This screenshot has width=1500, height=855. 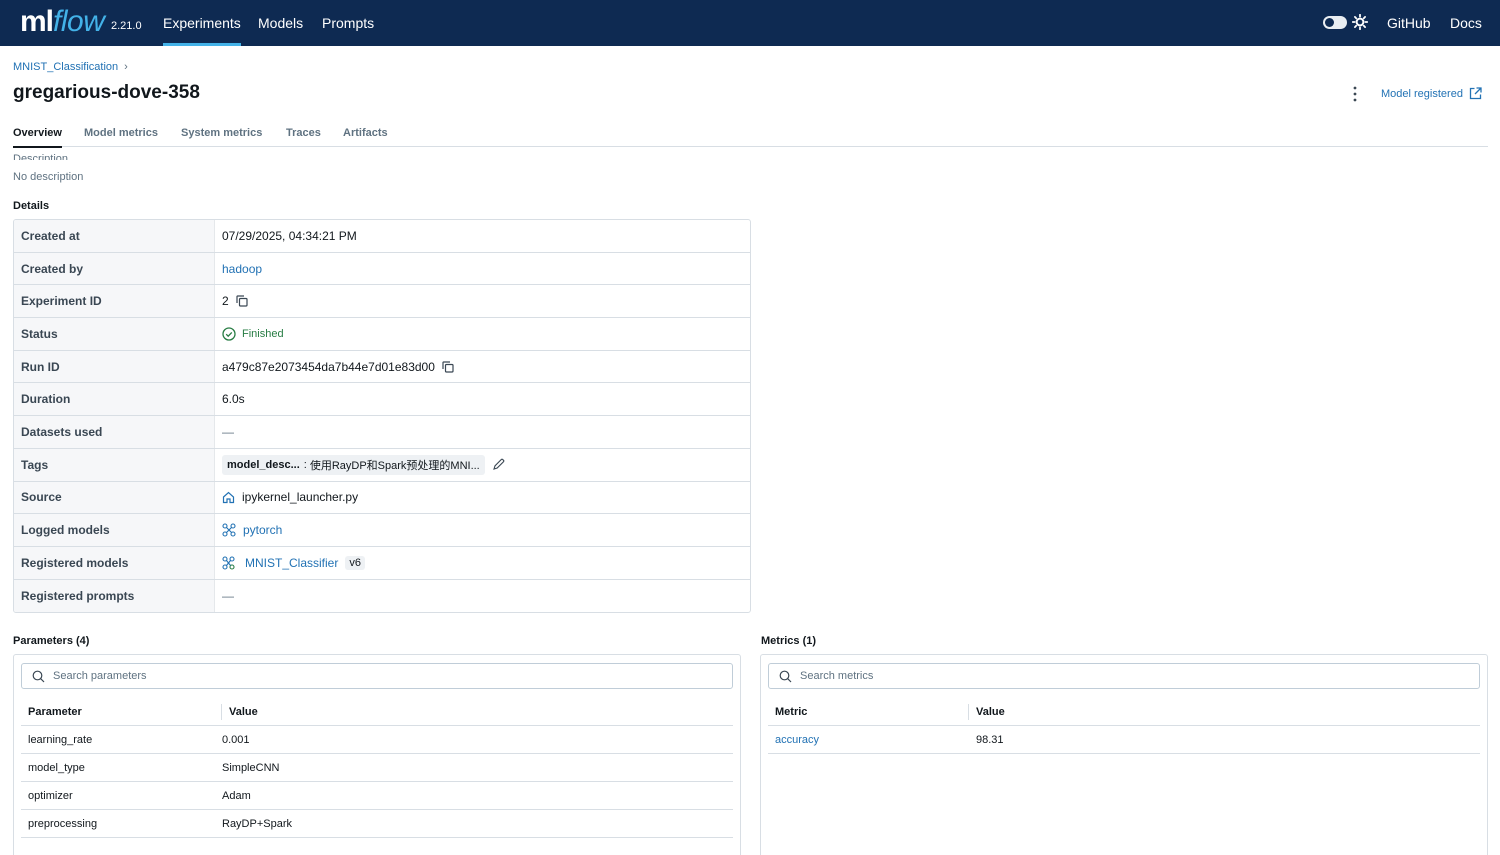 What do you see at coordinates (228, 497) in the screenshot?
I see `home-icon` at bounding box center [228, 497].